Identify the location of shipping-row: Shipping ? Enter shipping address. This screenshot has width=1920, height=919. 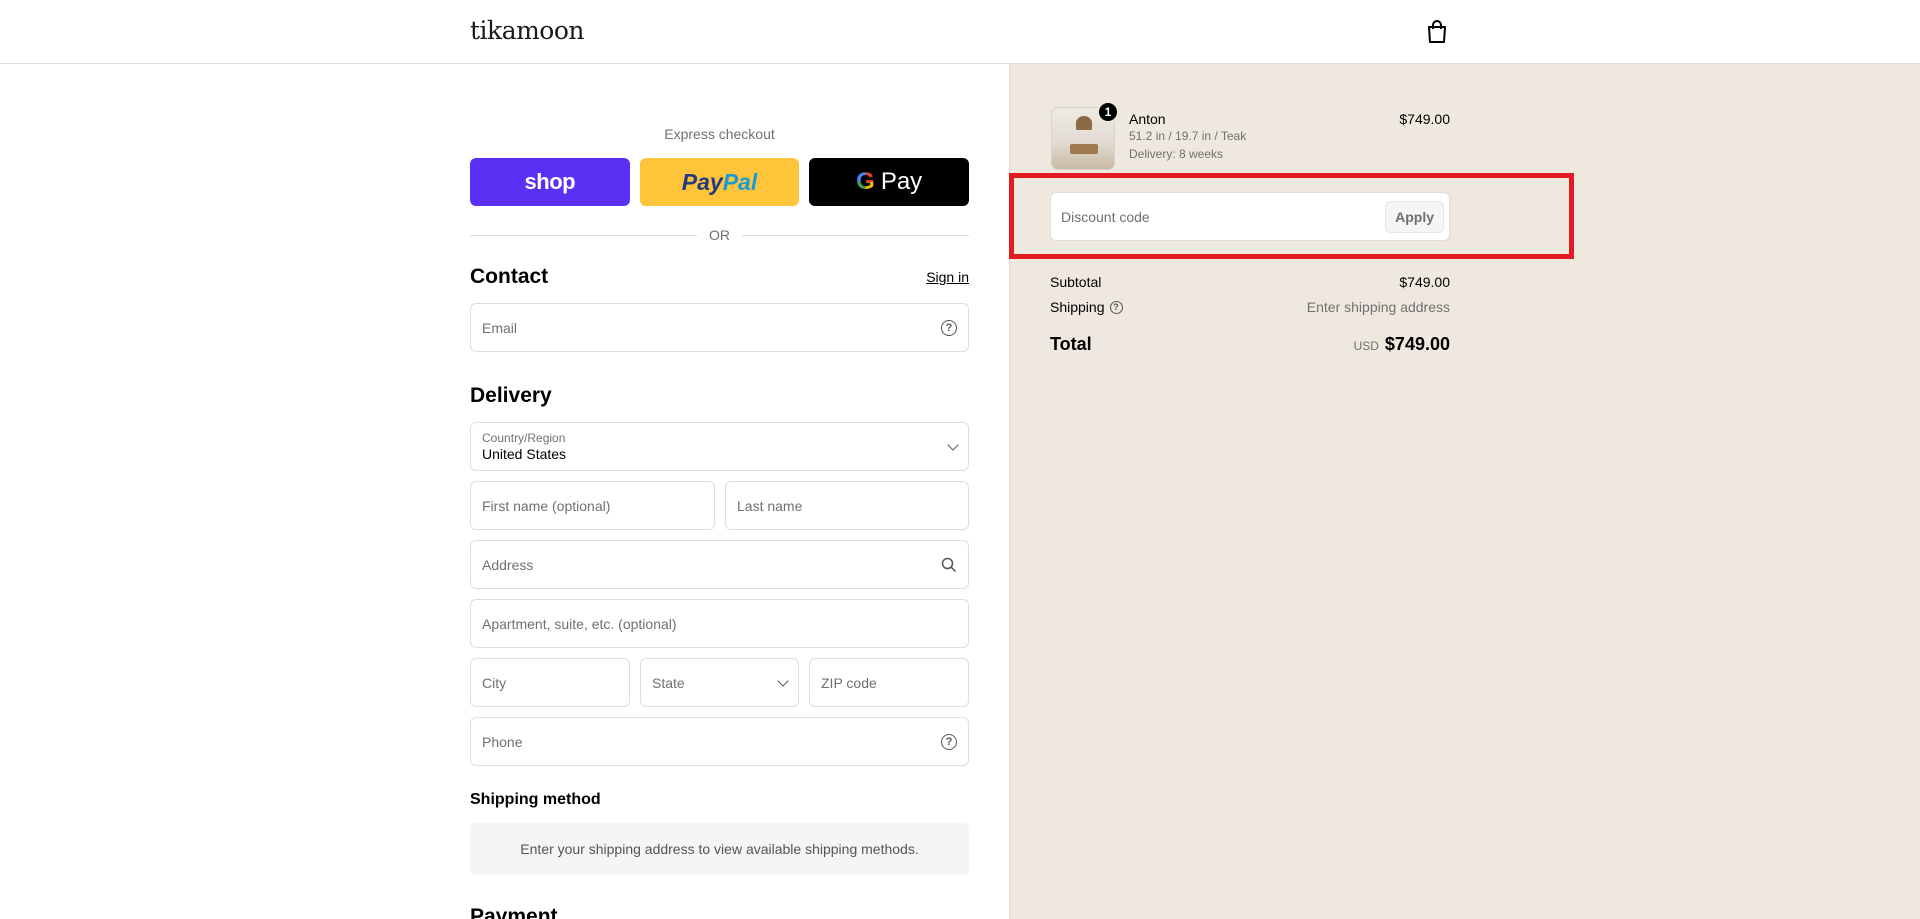
(1250, 307).